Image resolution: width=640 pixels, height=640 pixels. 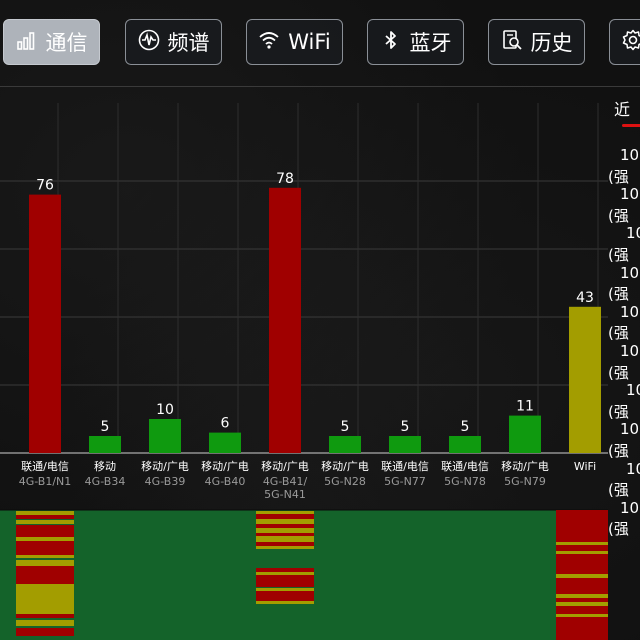 I want to click on tab-wifi-label: WiFi, so click(x=309, y=42).